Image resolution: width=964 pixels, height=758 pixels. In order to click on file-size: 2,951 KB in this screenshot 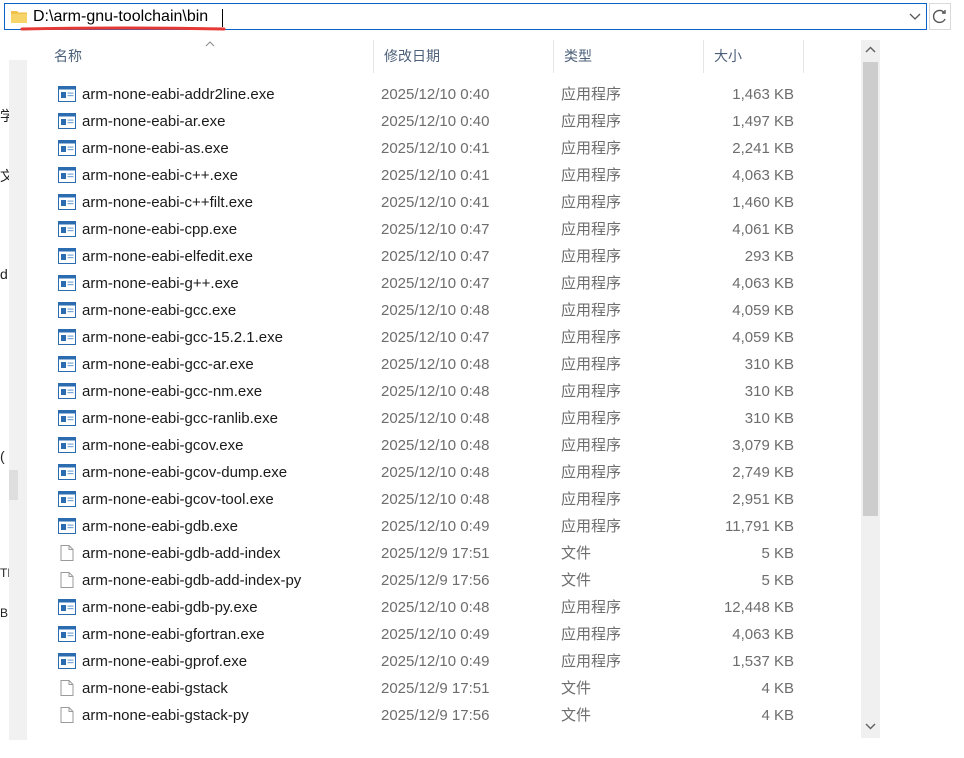, I will do `click(763, 499)`.